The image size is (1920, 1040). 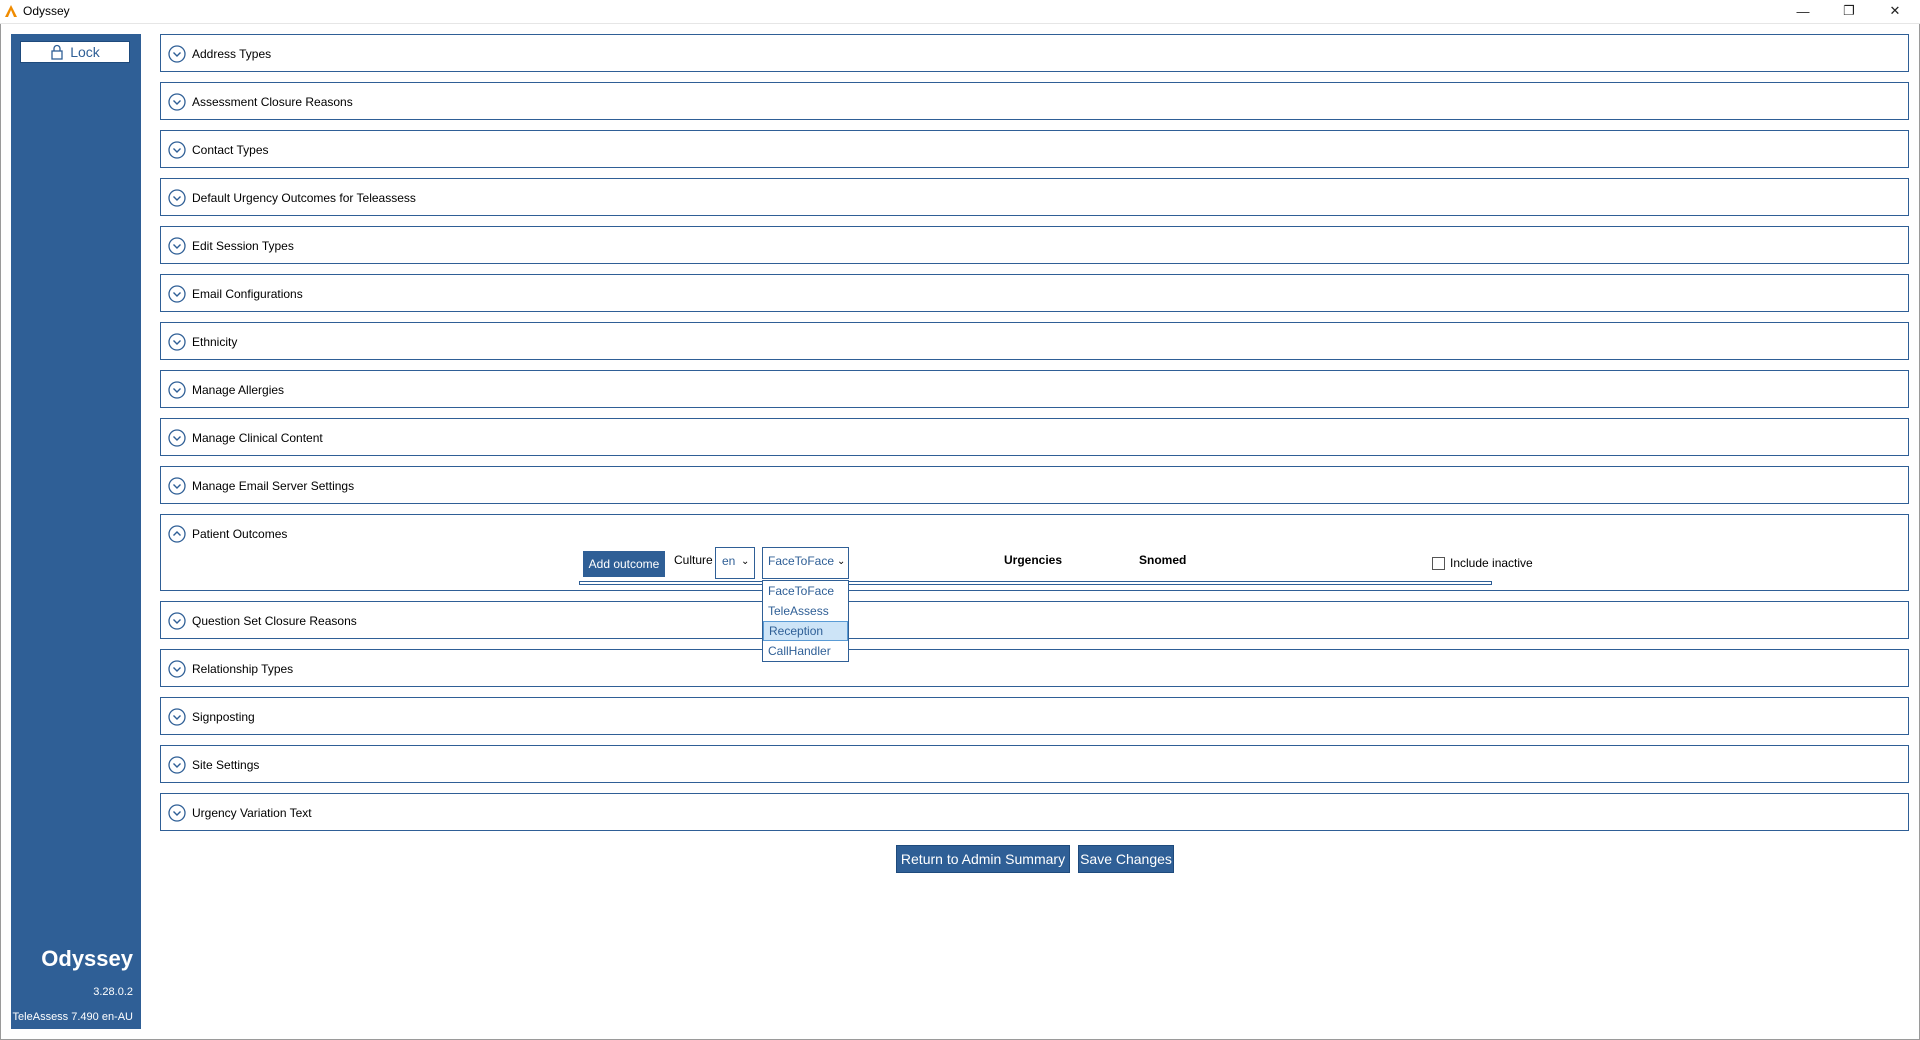 I want to click on section-manage-email-server-settings: Manage Email Server Settings, so click(x=1034, y=485).